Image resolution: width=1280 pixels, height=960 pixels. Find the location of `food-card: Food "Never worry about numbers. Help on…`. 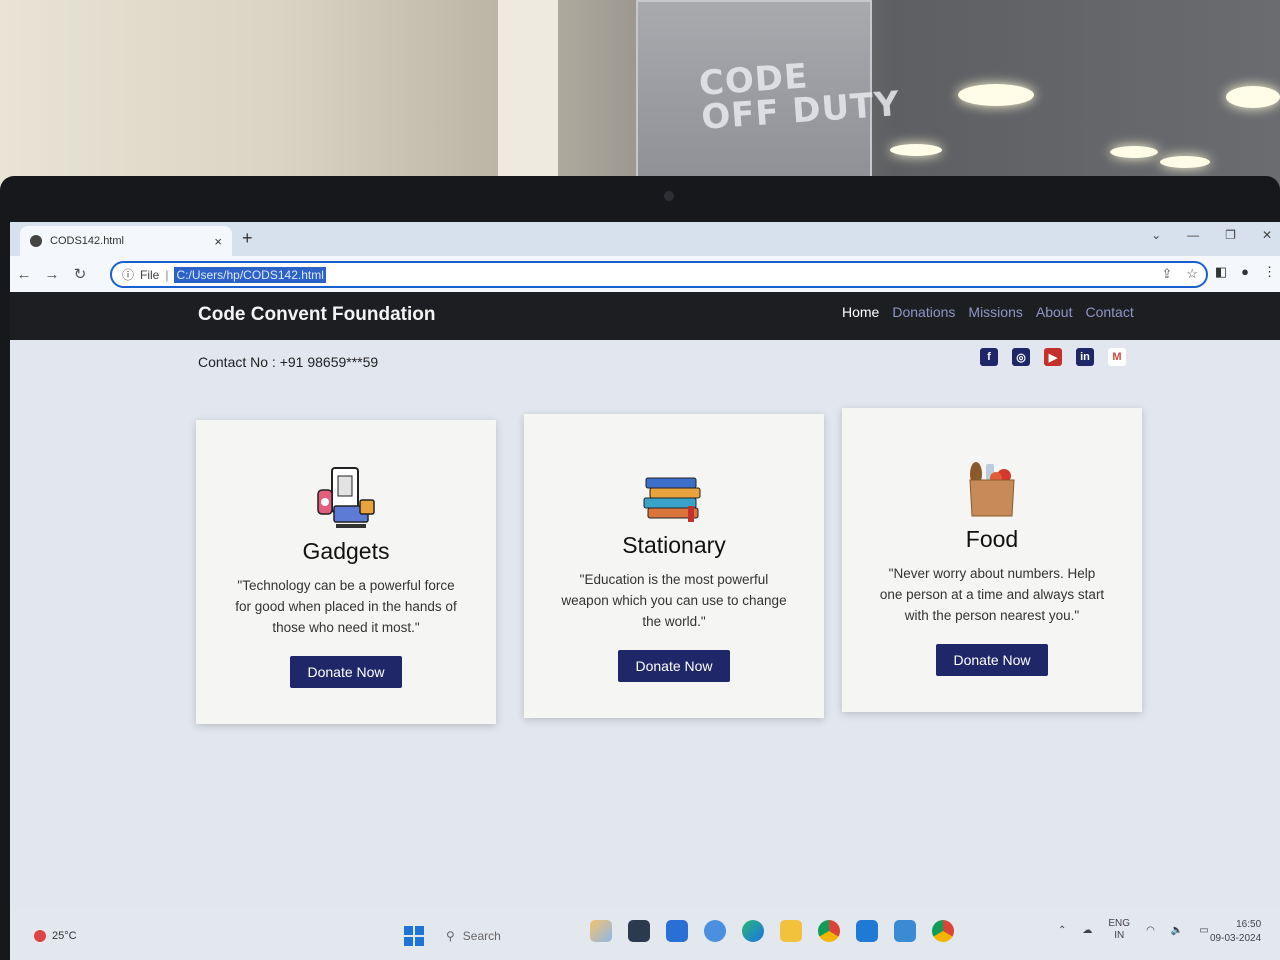

food-card: Food "Never worry about numbers. Help on… is located at coordinates (992, 560).